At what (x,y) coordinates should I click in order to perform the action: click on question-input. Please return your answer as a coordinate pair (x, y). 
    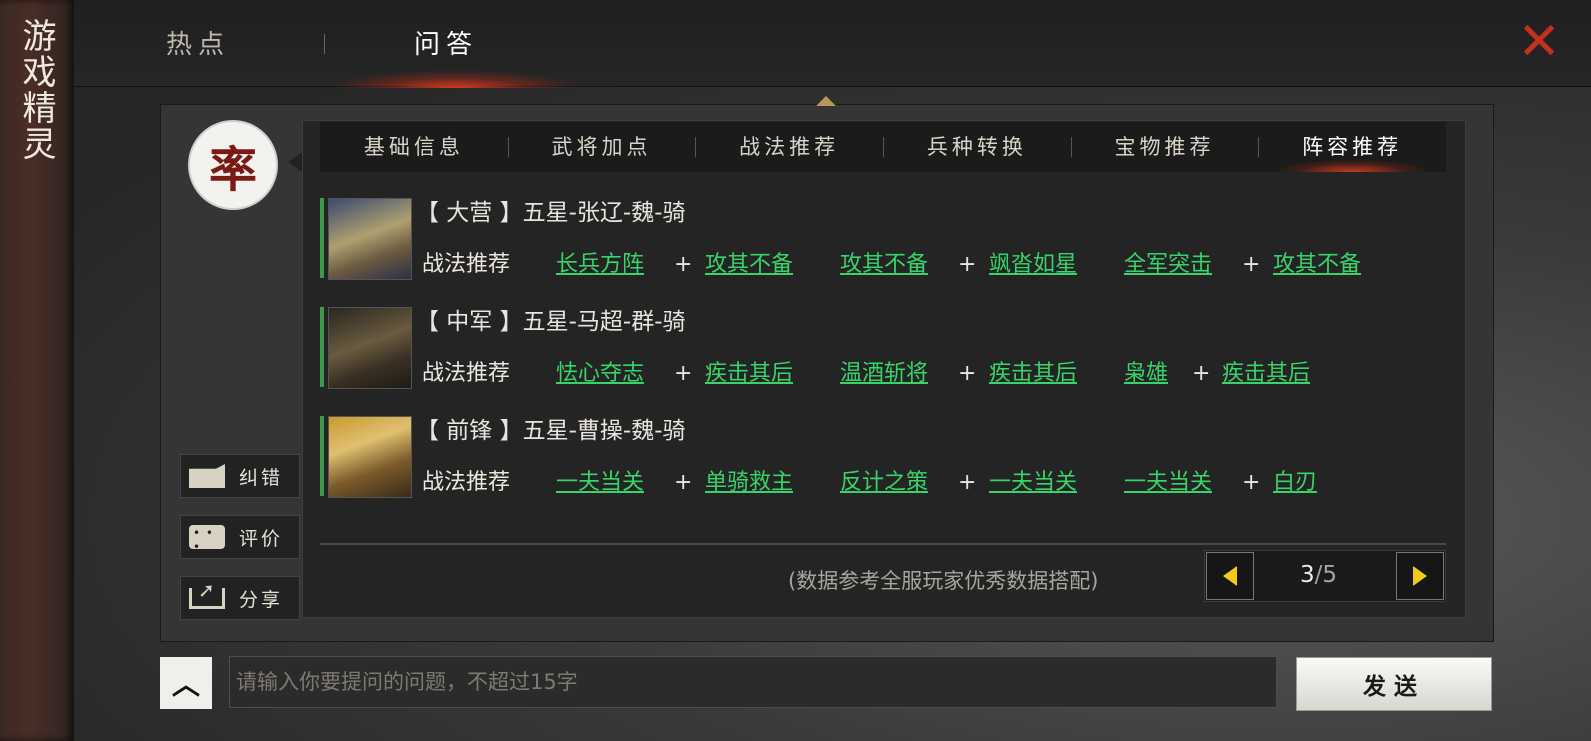
    Looking at the image, I should click on (753, 682).